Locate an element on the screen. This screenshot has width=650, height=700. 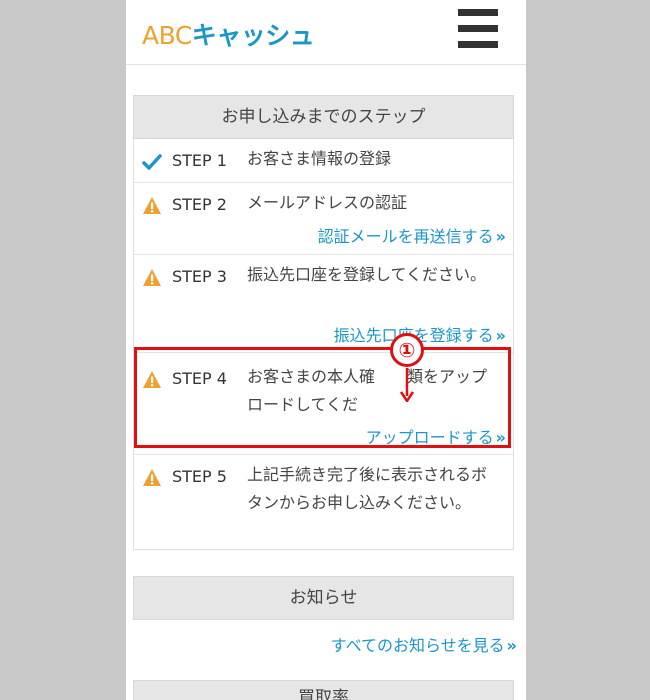
news-title: お知らせ is located at coordinates (323, 598).